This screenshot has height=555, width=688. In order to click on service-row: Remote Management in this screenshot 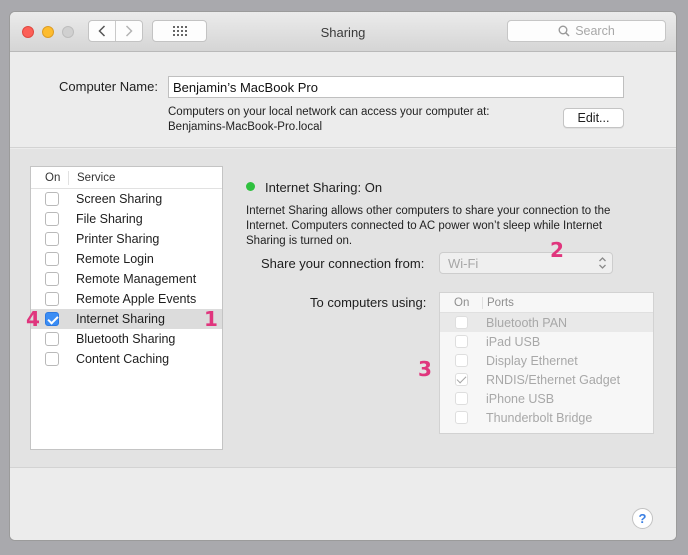, I will do `click(126, 279)`.